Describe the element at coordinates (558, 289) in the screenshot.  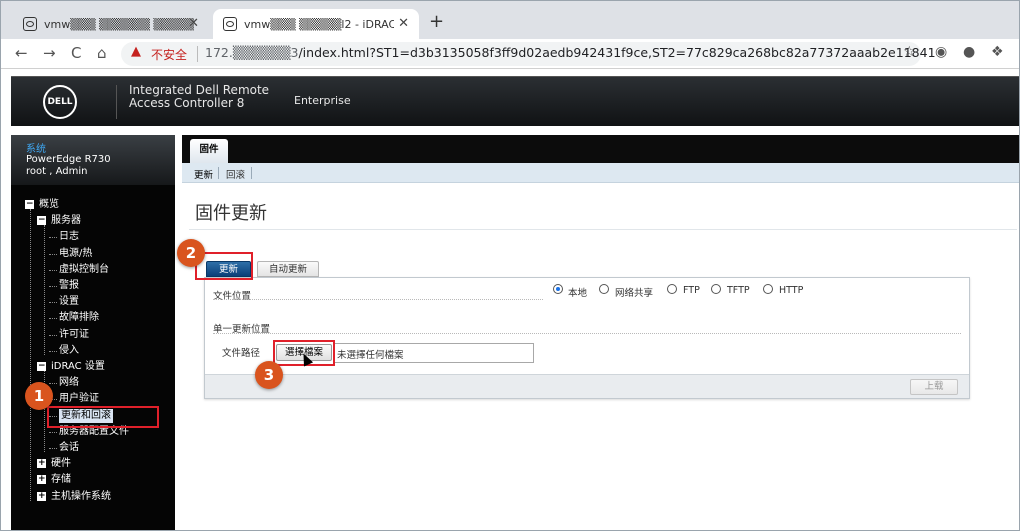
I see `radio-local` at that location.